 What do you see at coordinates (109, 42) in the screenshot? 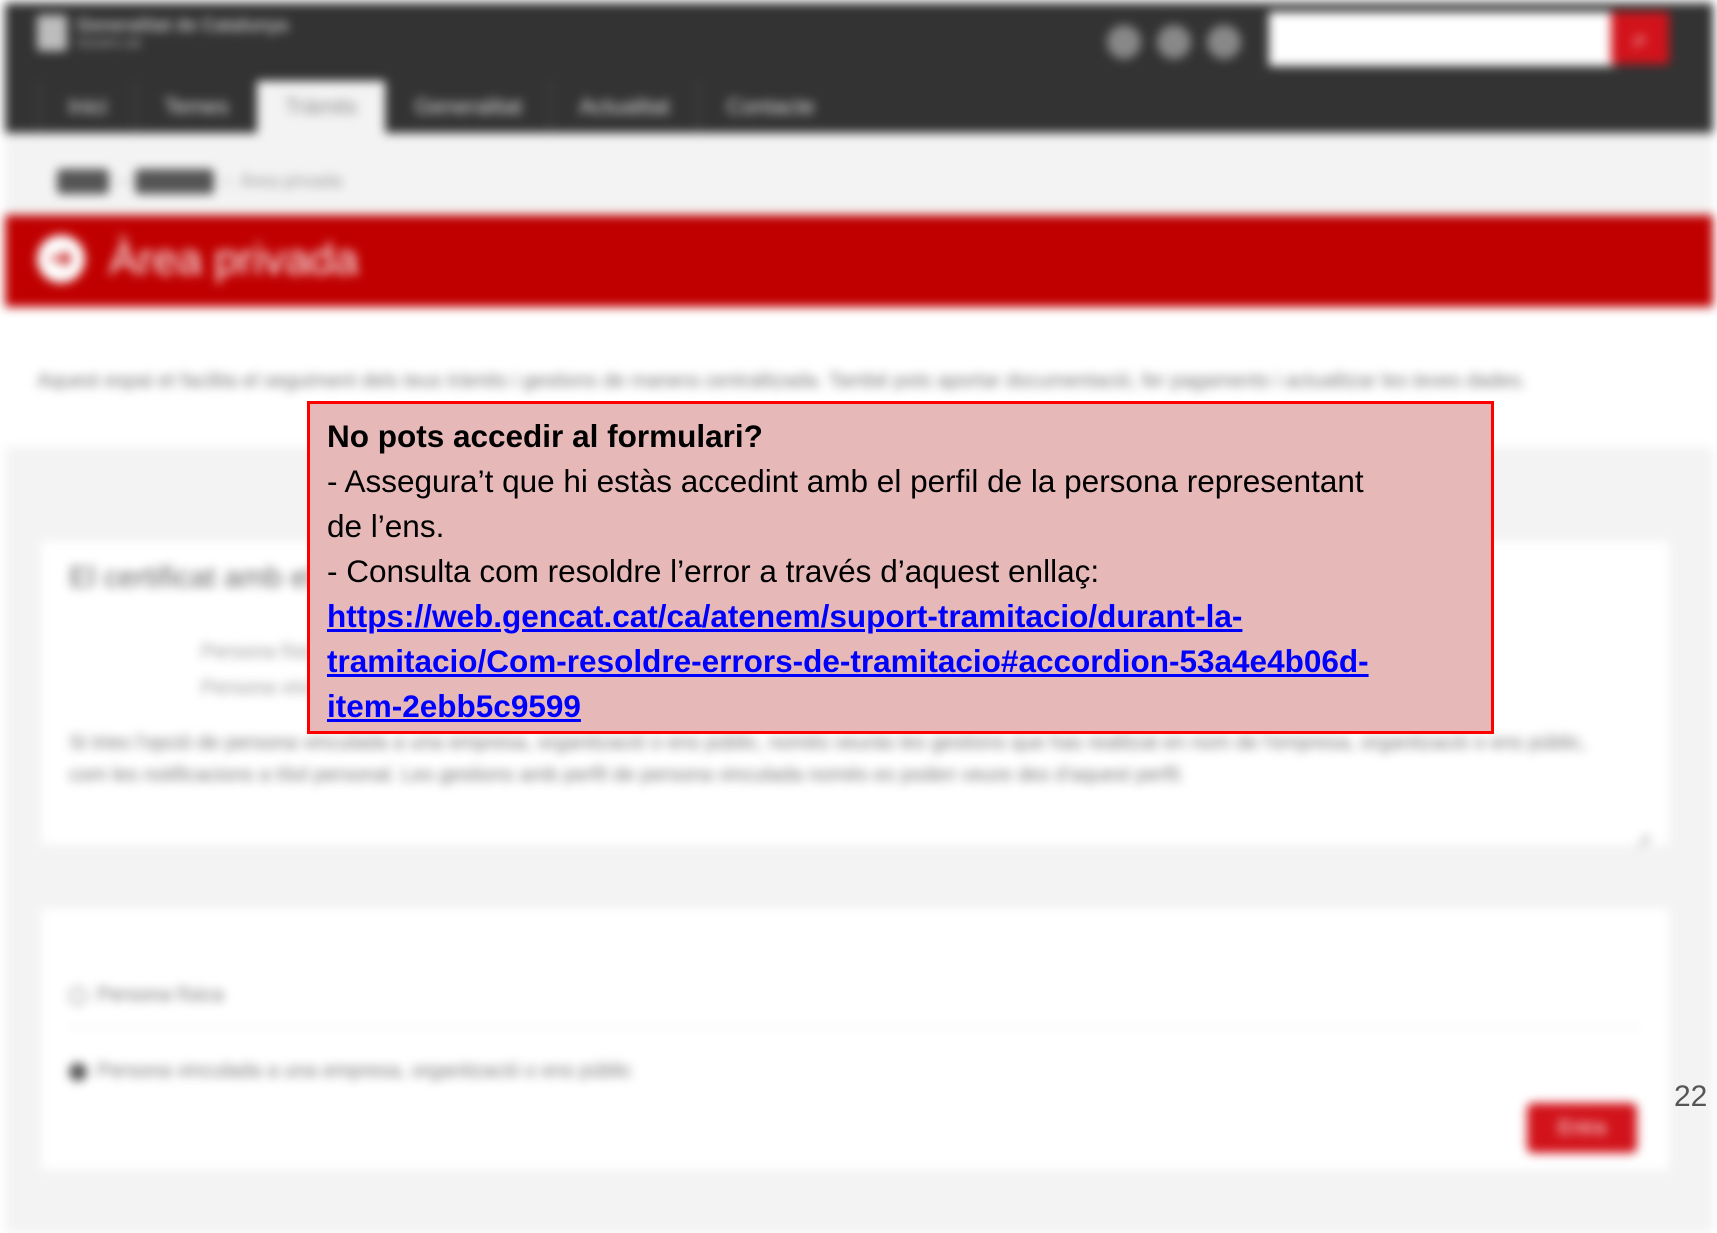
I see `logo-subtitle: Govern.cat` at bounding box center [109, 42].